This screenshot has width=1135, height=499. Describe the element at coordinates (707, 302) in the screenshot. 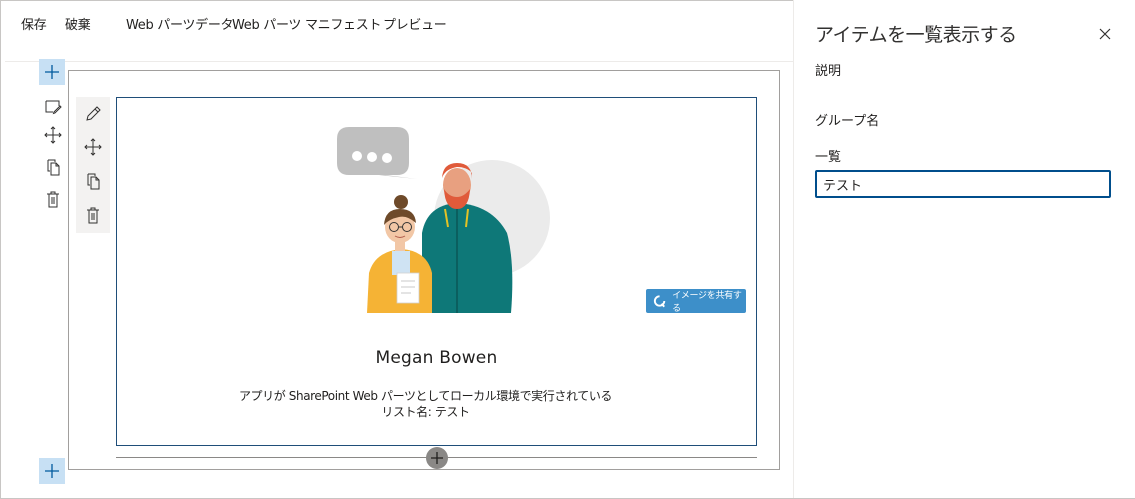

I see `share-button-label: イメージを共有する` at that location.